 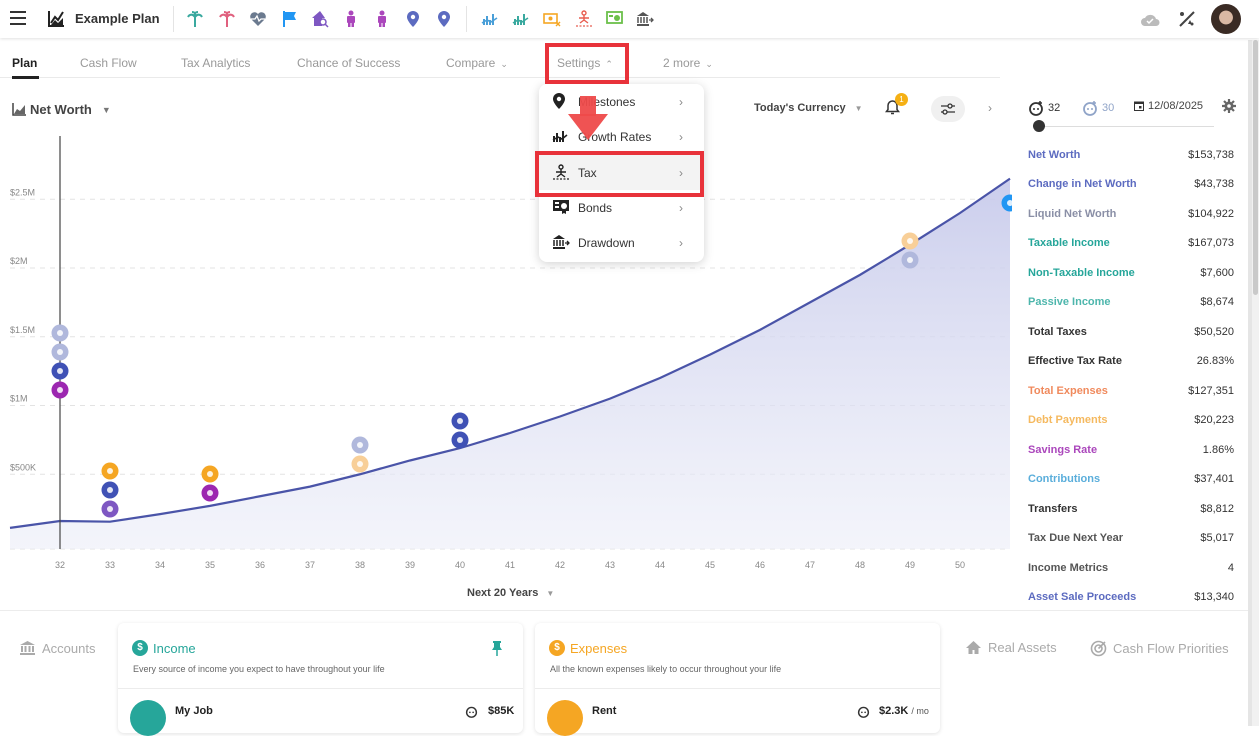 I want to click on tab-more: 2 more ⌄, so click(x=688, y=63).